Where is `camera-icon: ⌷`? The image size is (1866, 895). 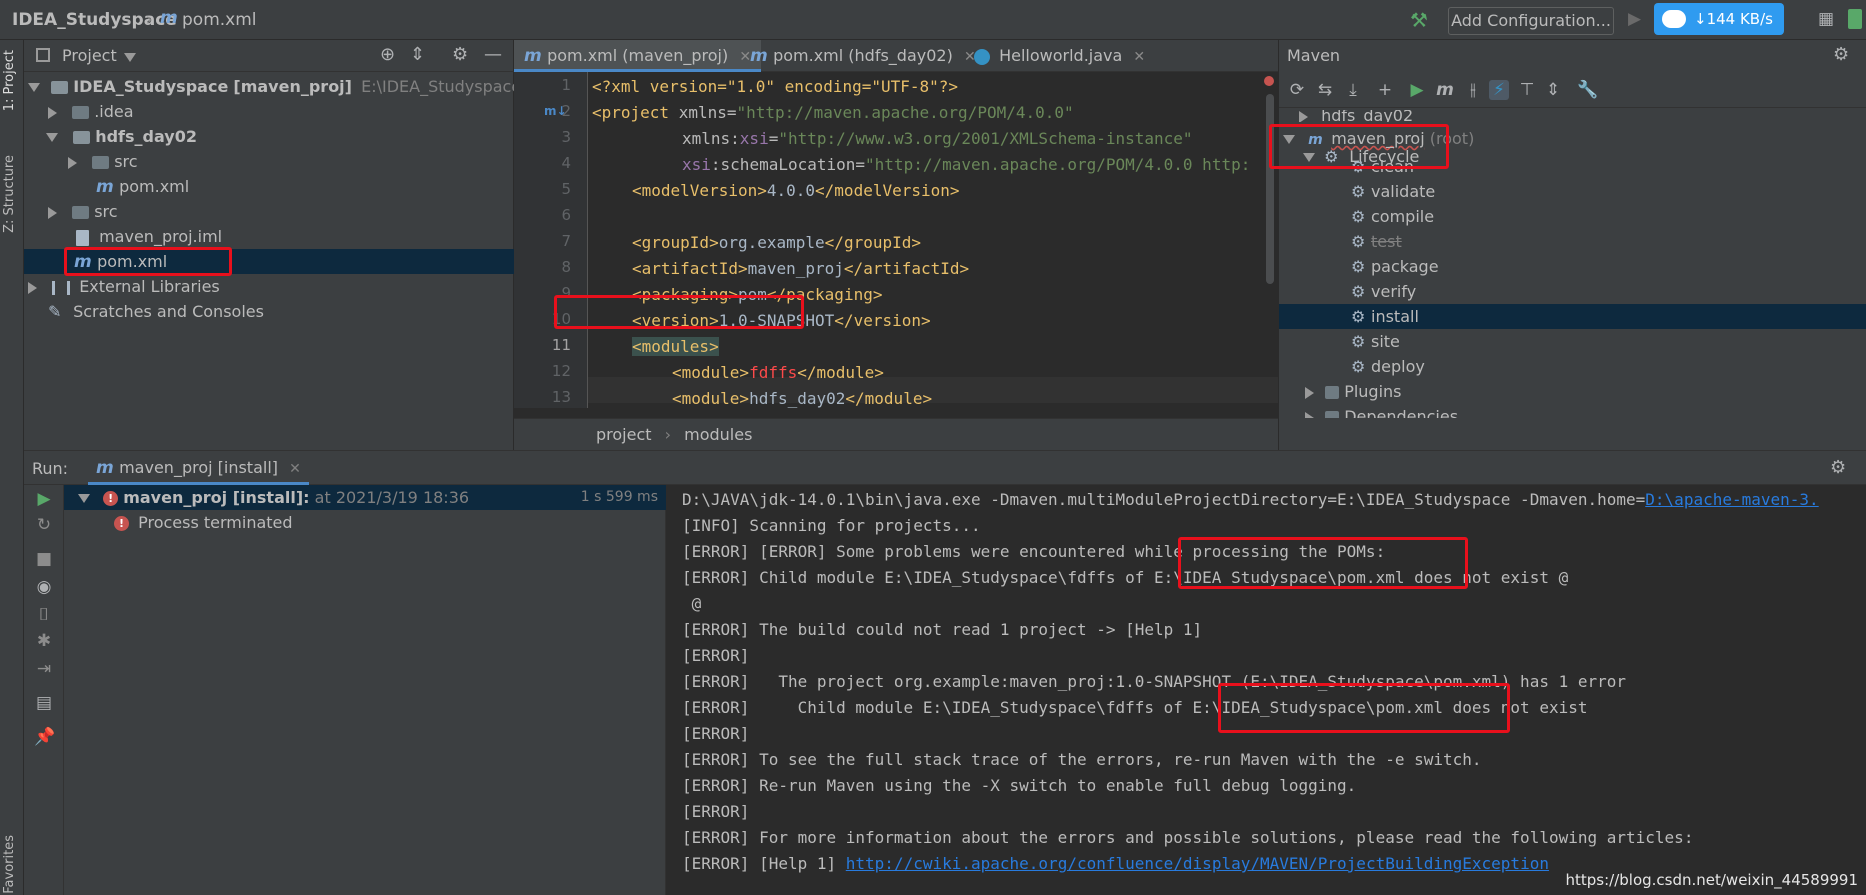 camera-icon: ⌷ is located at coordinates (44, 615).